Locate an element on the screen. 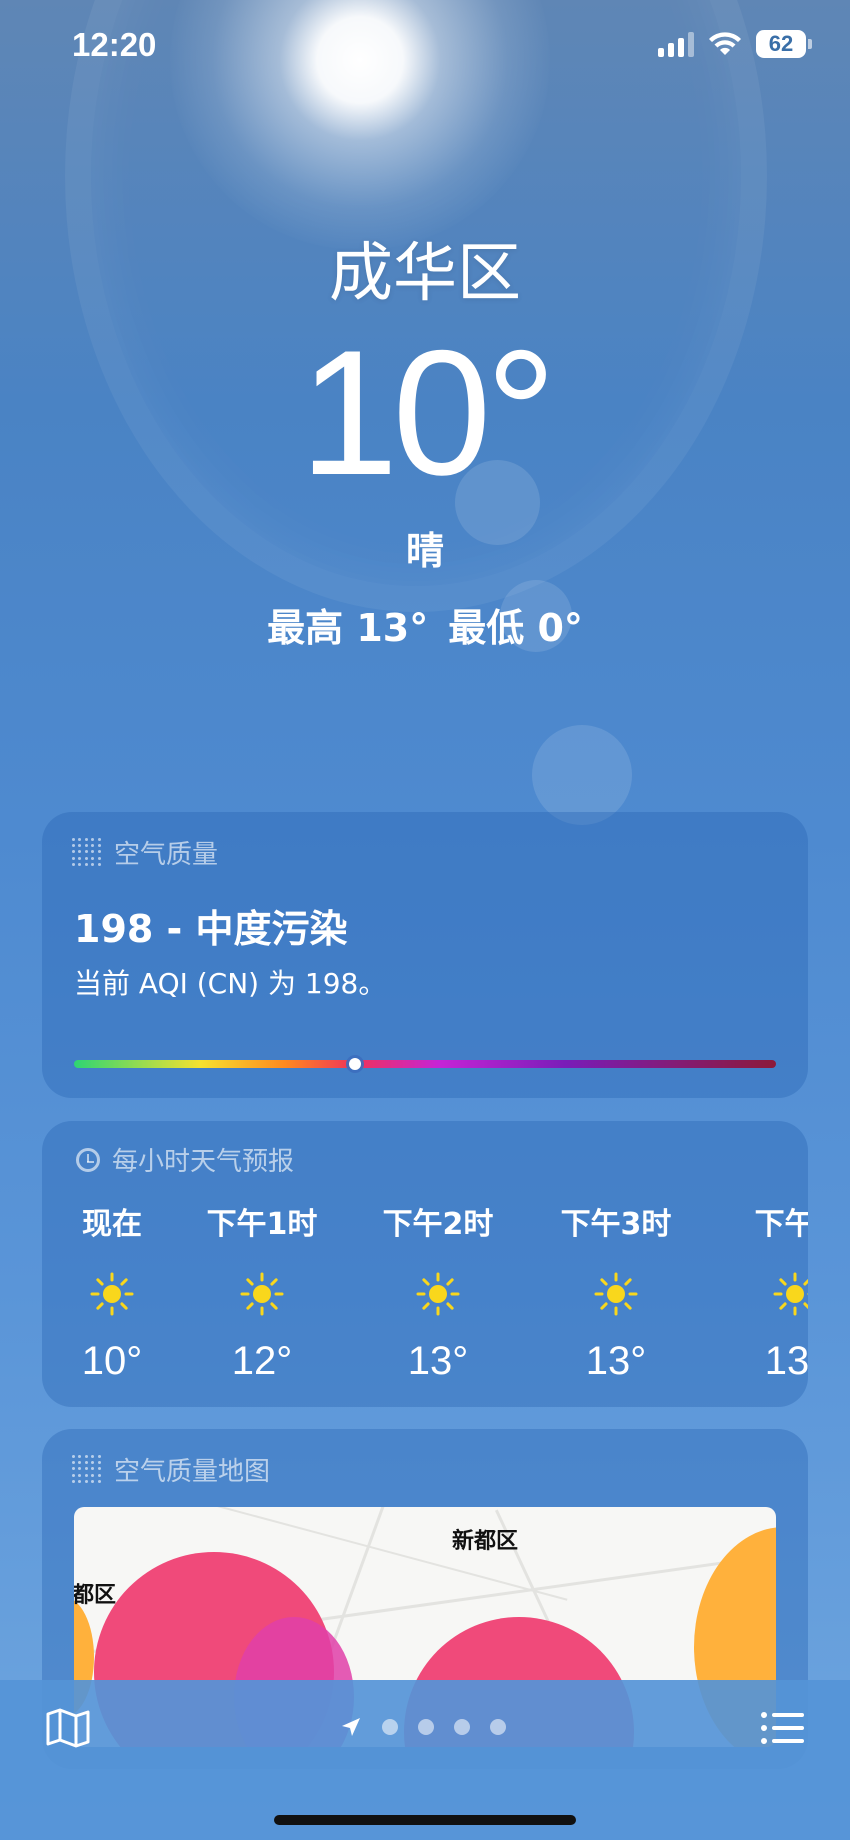 Image resolution: width=850 pixels, height=1840 pixels. page-indicator is located at coordinates (423, 1727).